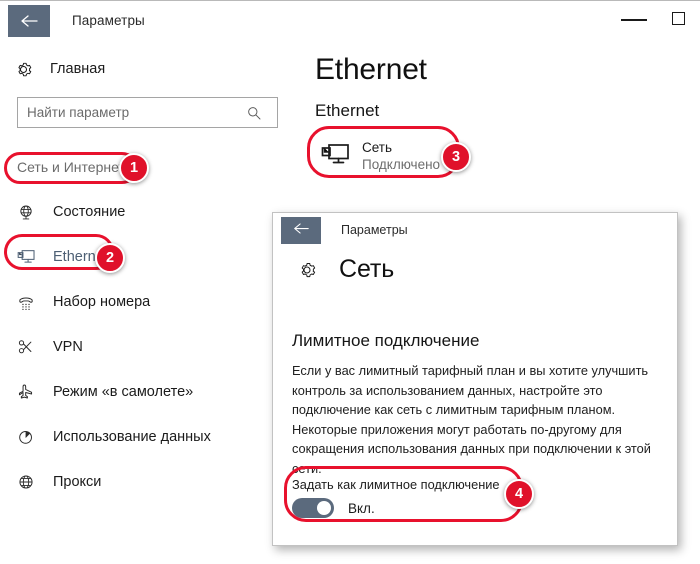 The image size is (700, 564). Describe the element at coordinates (377, 147) in the screenshot. I see `network-name: Сеть` at that location.